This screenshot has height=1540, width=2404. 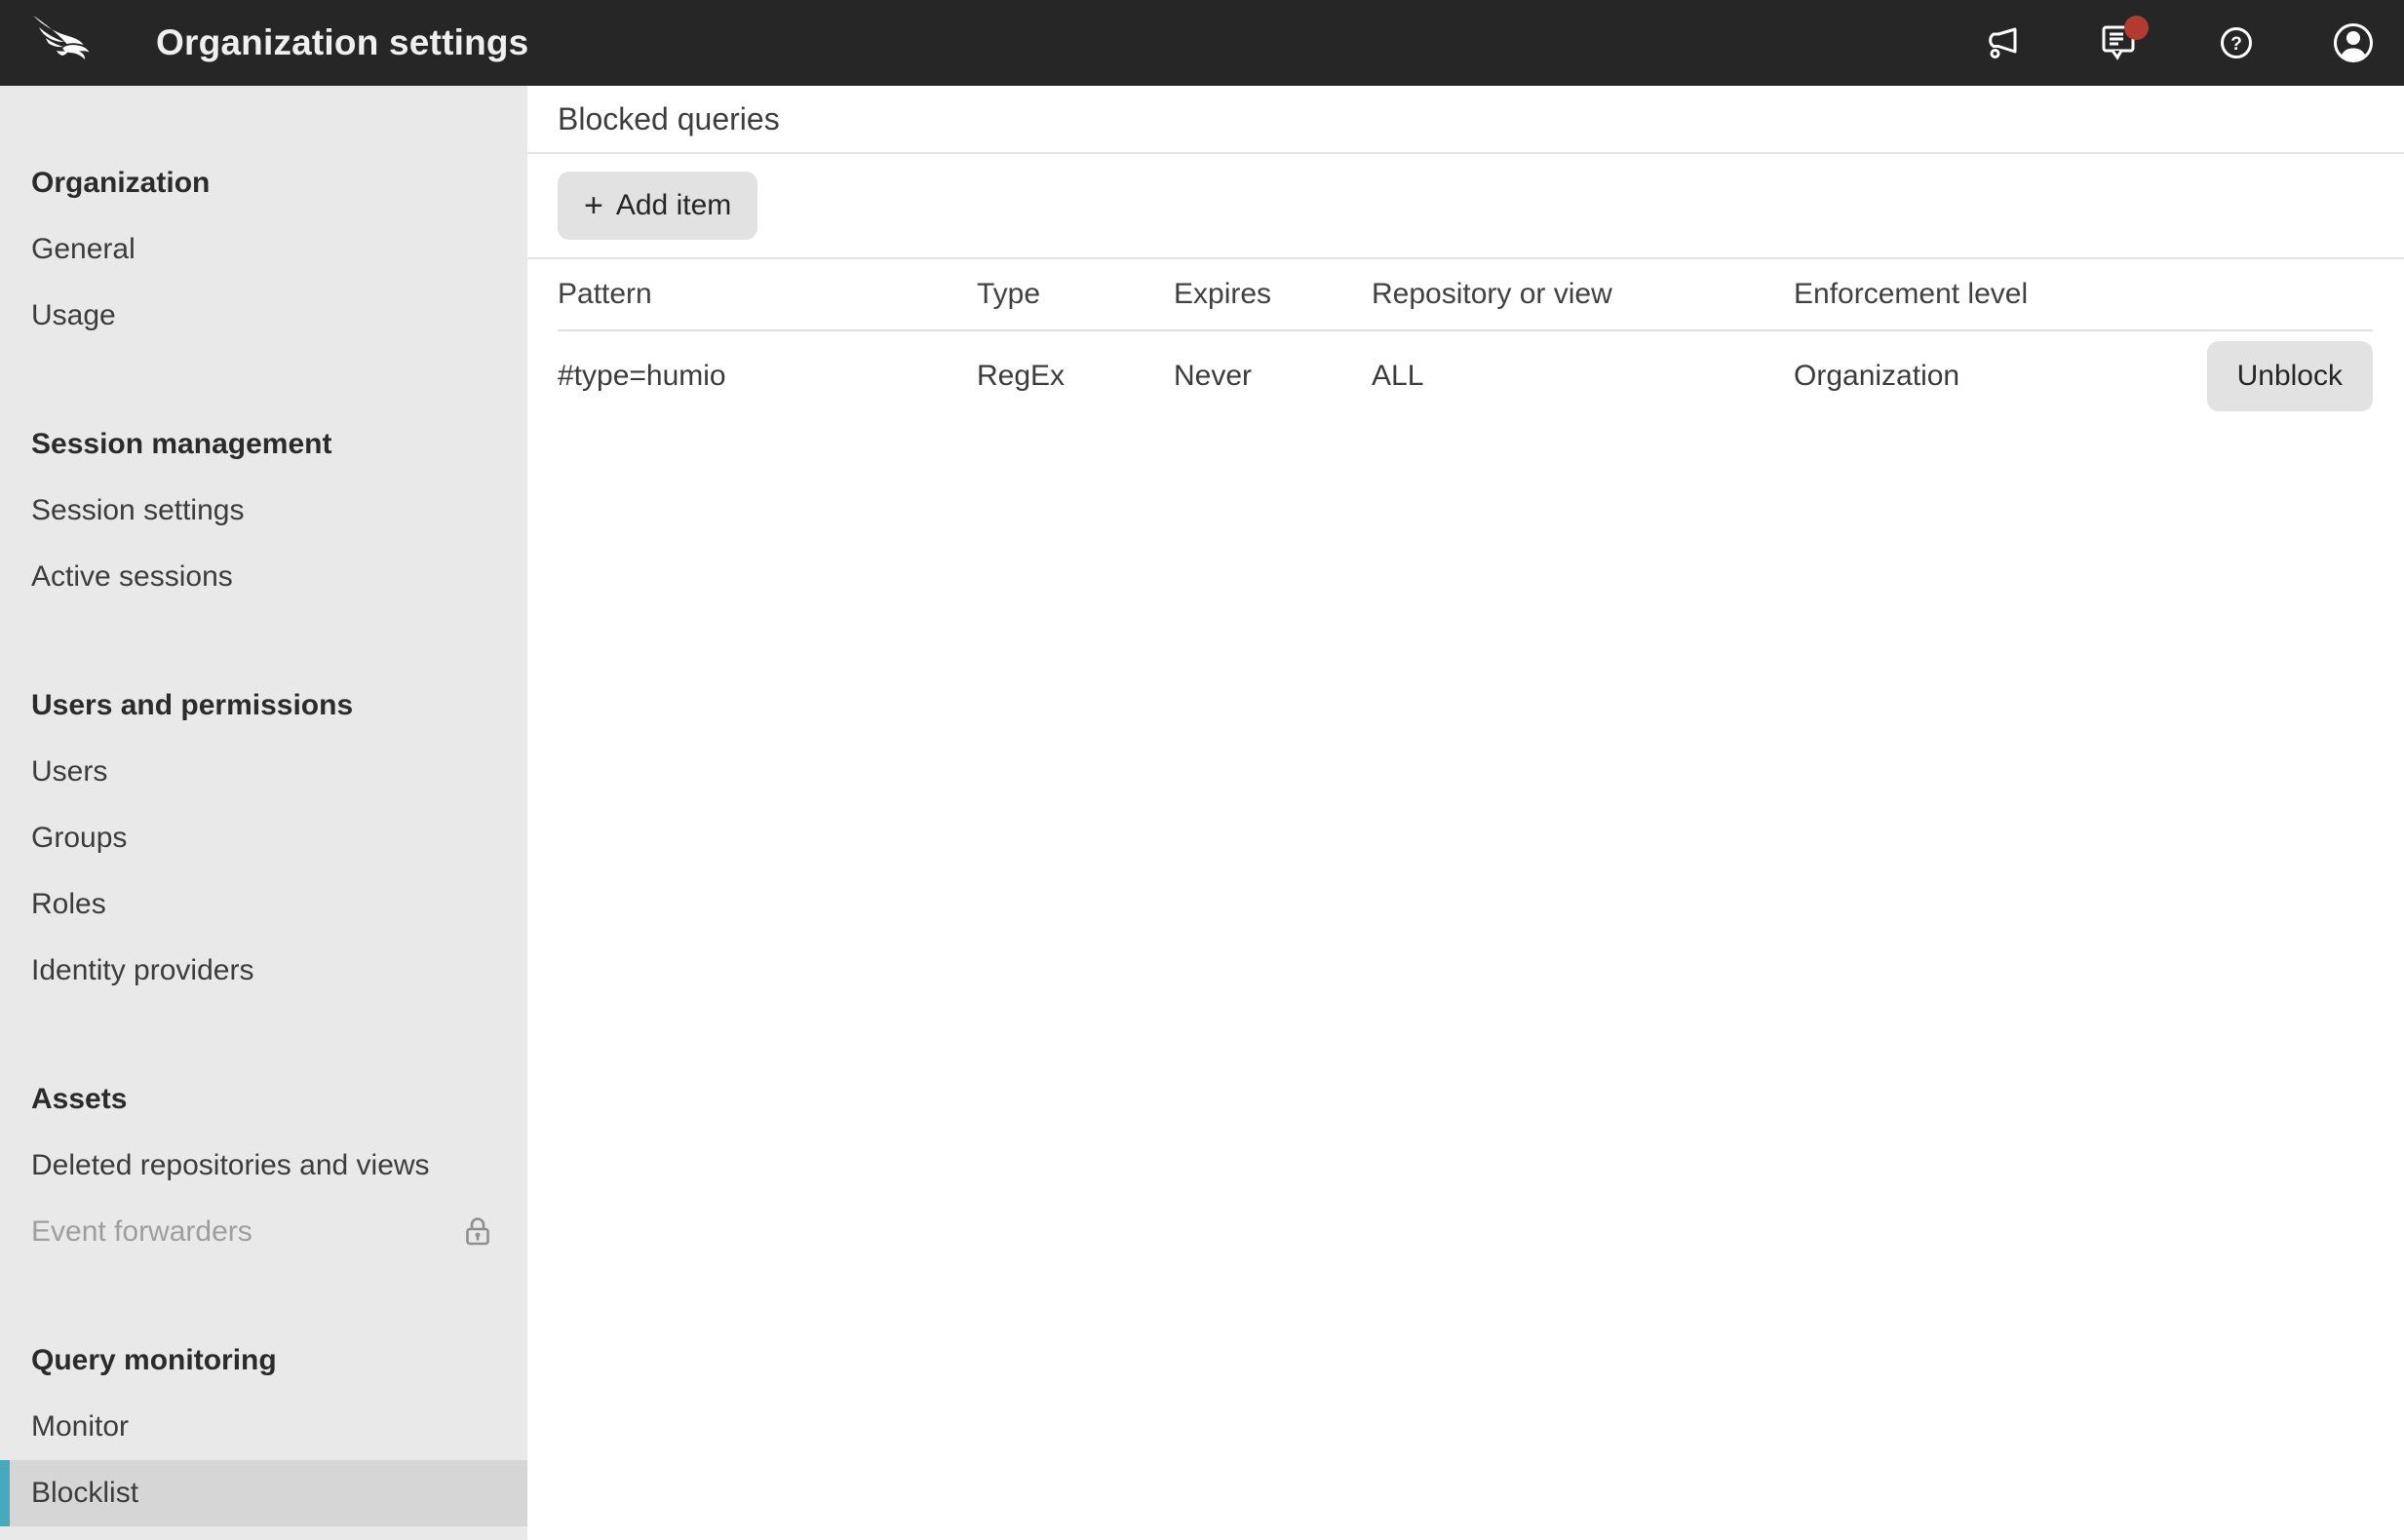 What do you see at coordinates (263, 1232) in the screenshot?
I see `sidebar-item-event-forwarders: Event forwarders` at bounding box center [263, 1232].